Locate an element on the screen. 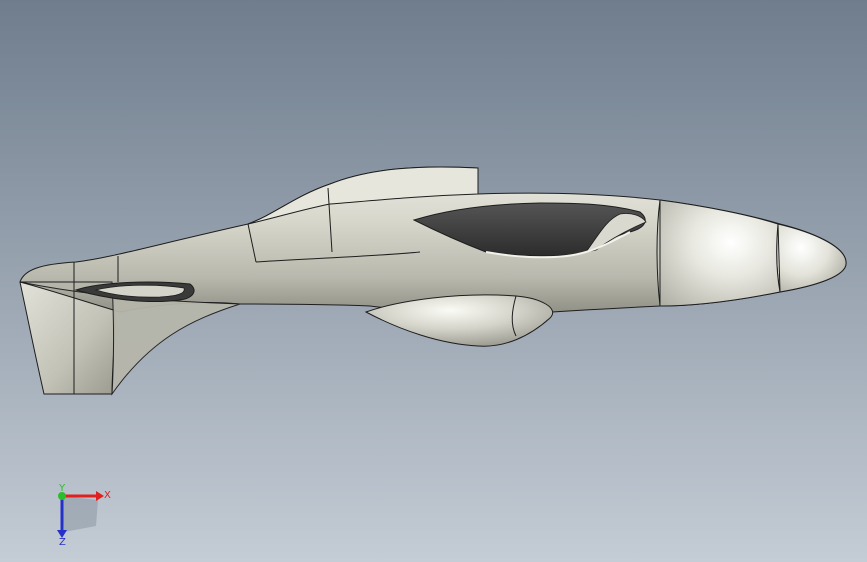  triad-shadow is located at coordinates (80, 514).